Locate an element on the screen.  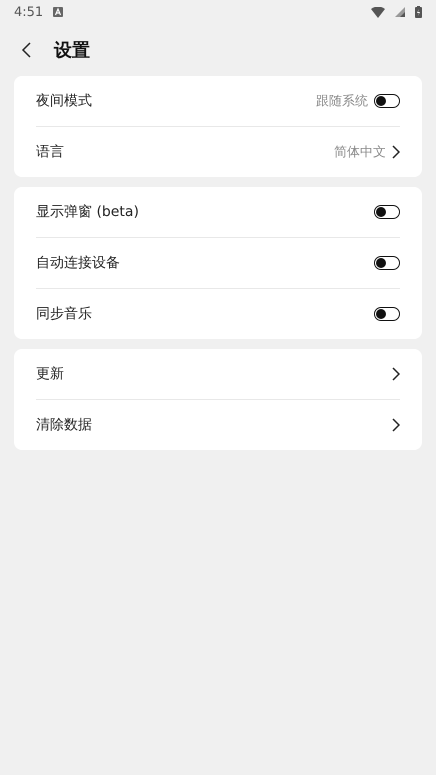
setting-label: 显示弹窗 (beta) is located at coordinates (88, 212).